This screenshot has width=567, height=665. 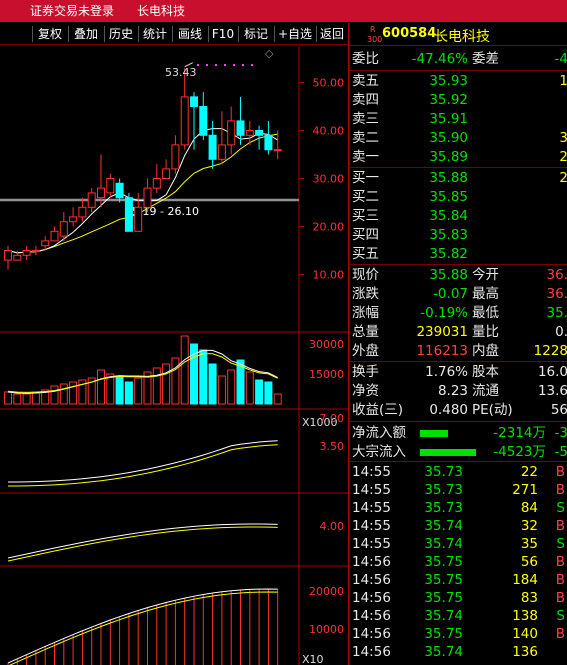 I want to click on ask-price: 35.91, so click(x=448, y=119).